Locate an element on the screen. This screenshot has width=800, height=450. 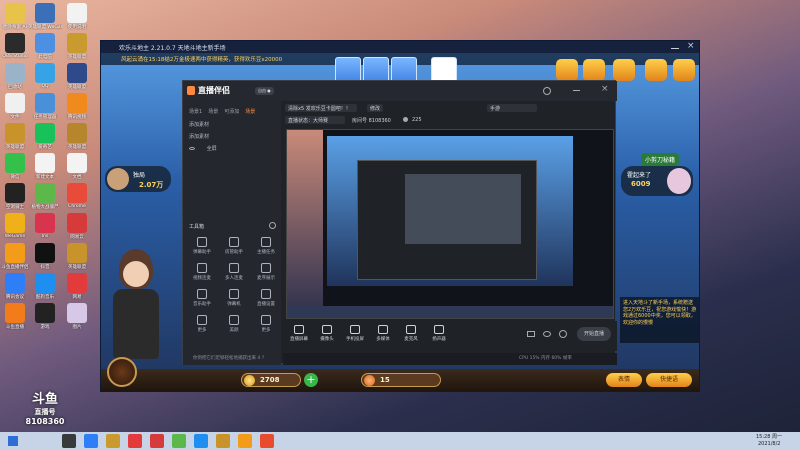
tab-scene-1: 场景1 is located at coordinates (195, 111).